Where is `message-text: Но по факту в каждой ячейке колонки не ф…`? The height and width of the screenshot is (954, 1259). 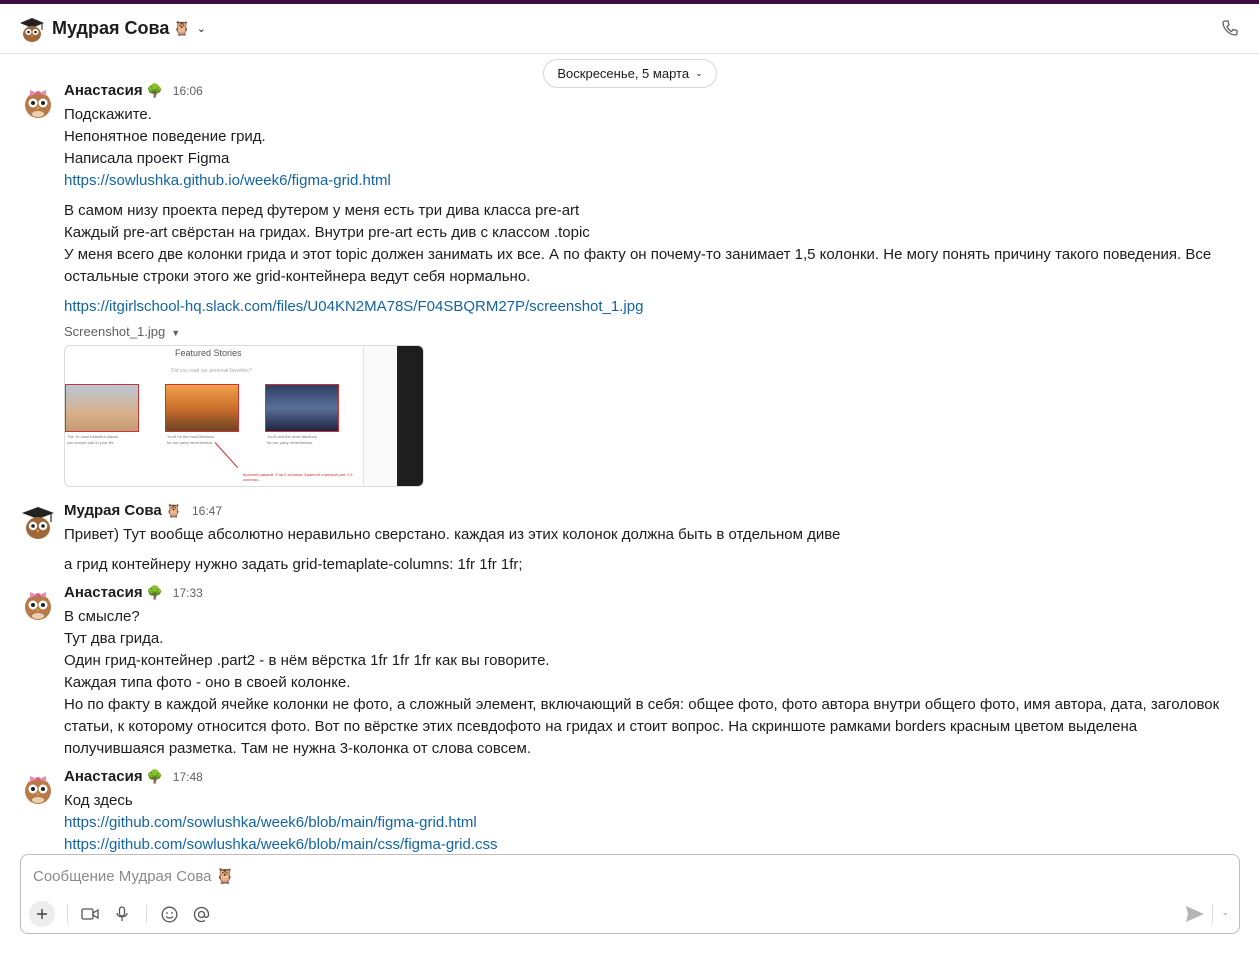 message-text: Но по факту в каждой ячейке колонки не ф… is located at coordinates (642, 726).